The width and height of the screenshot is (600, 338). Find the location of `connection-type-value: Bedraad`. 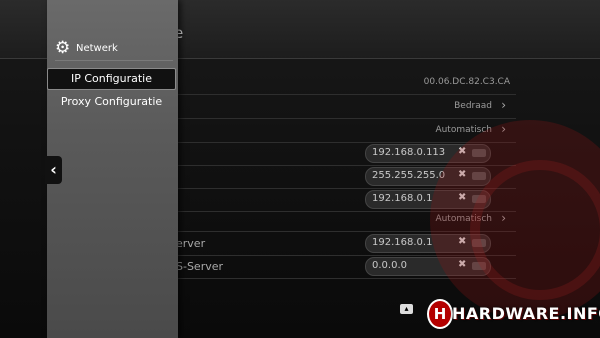

connection-type-value: Bedraad is located at coordinates (473, 106).